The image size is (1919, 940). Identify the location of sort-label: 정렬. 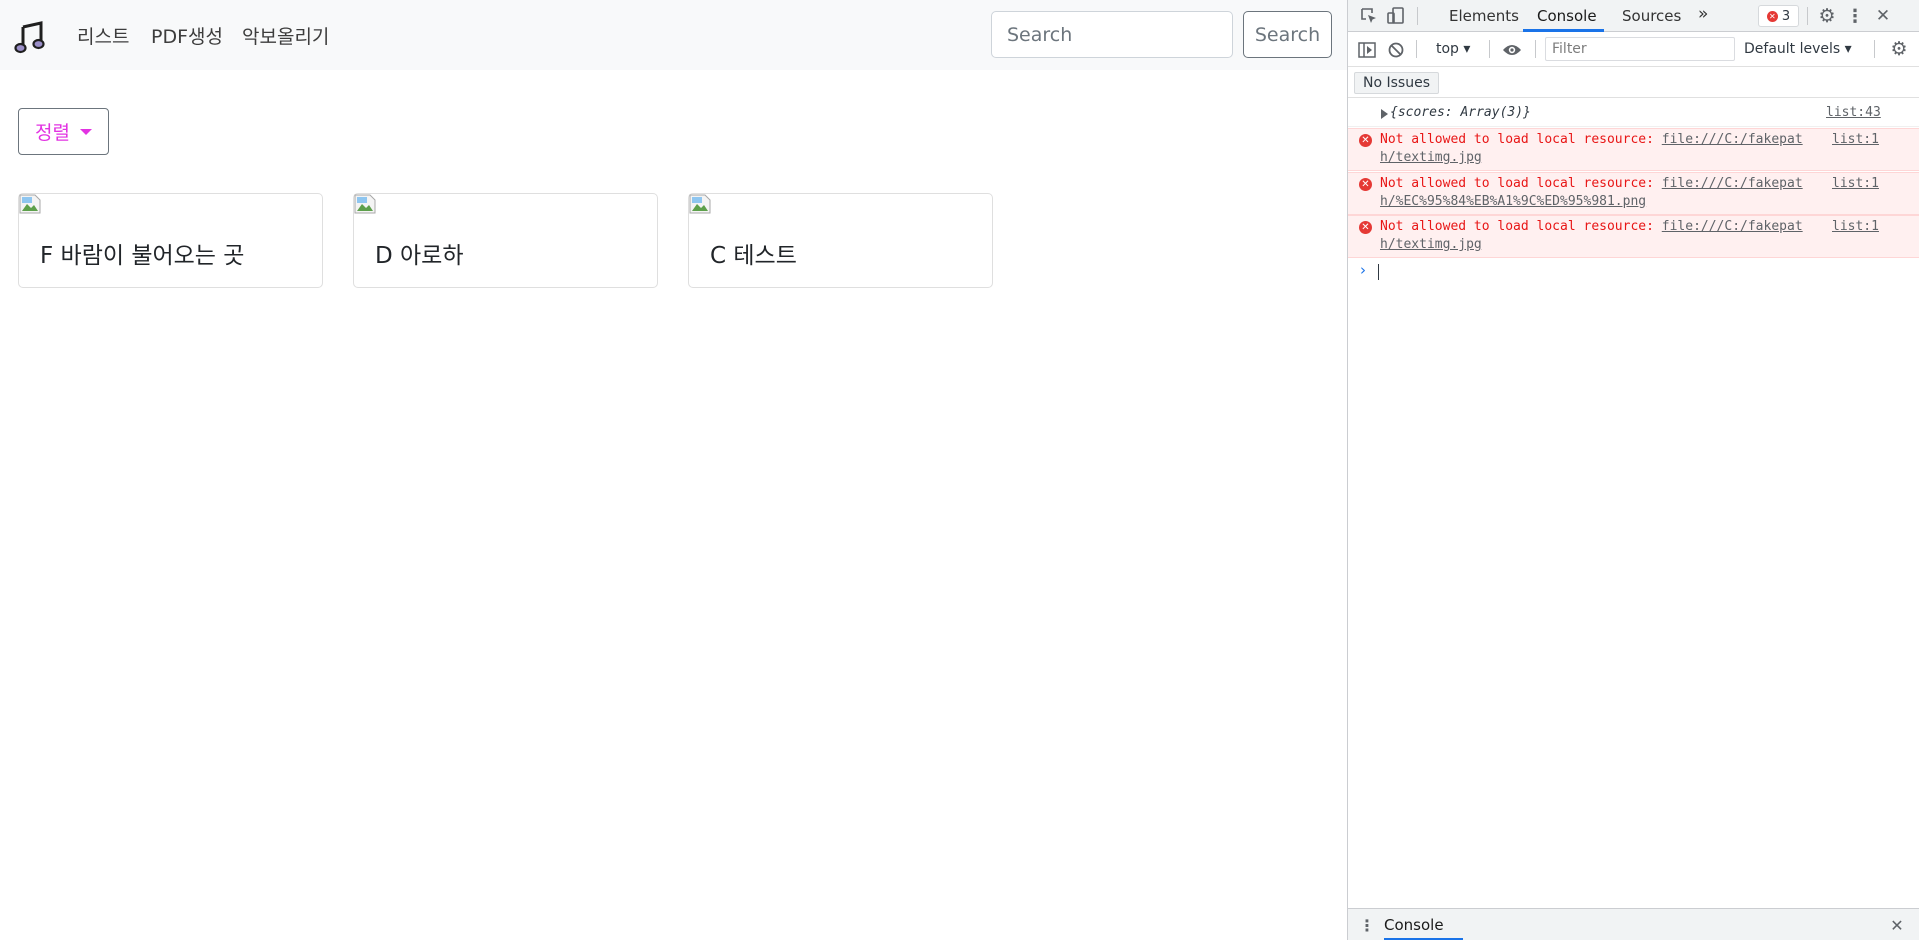
(52, 133).